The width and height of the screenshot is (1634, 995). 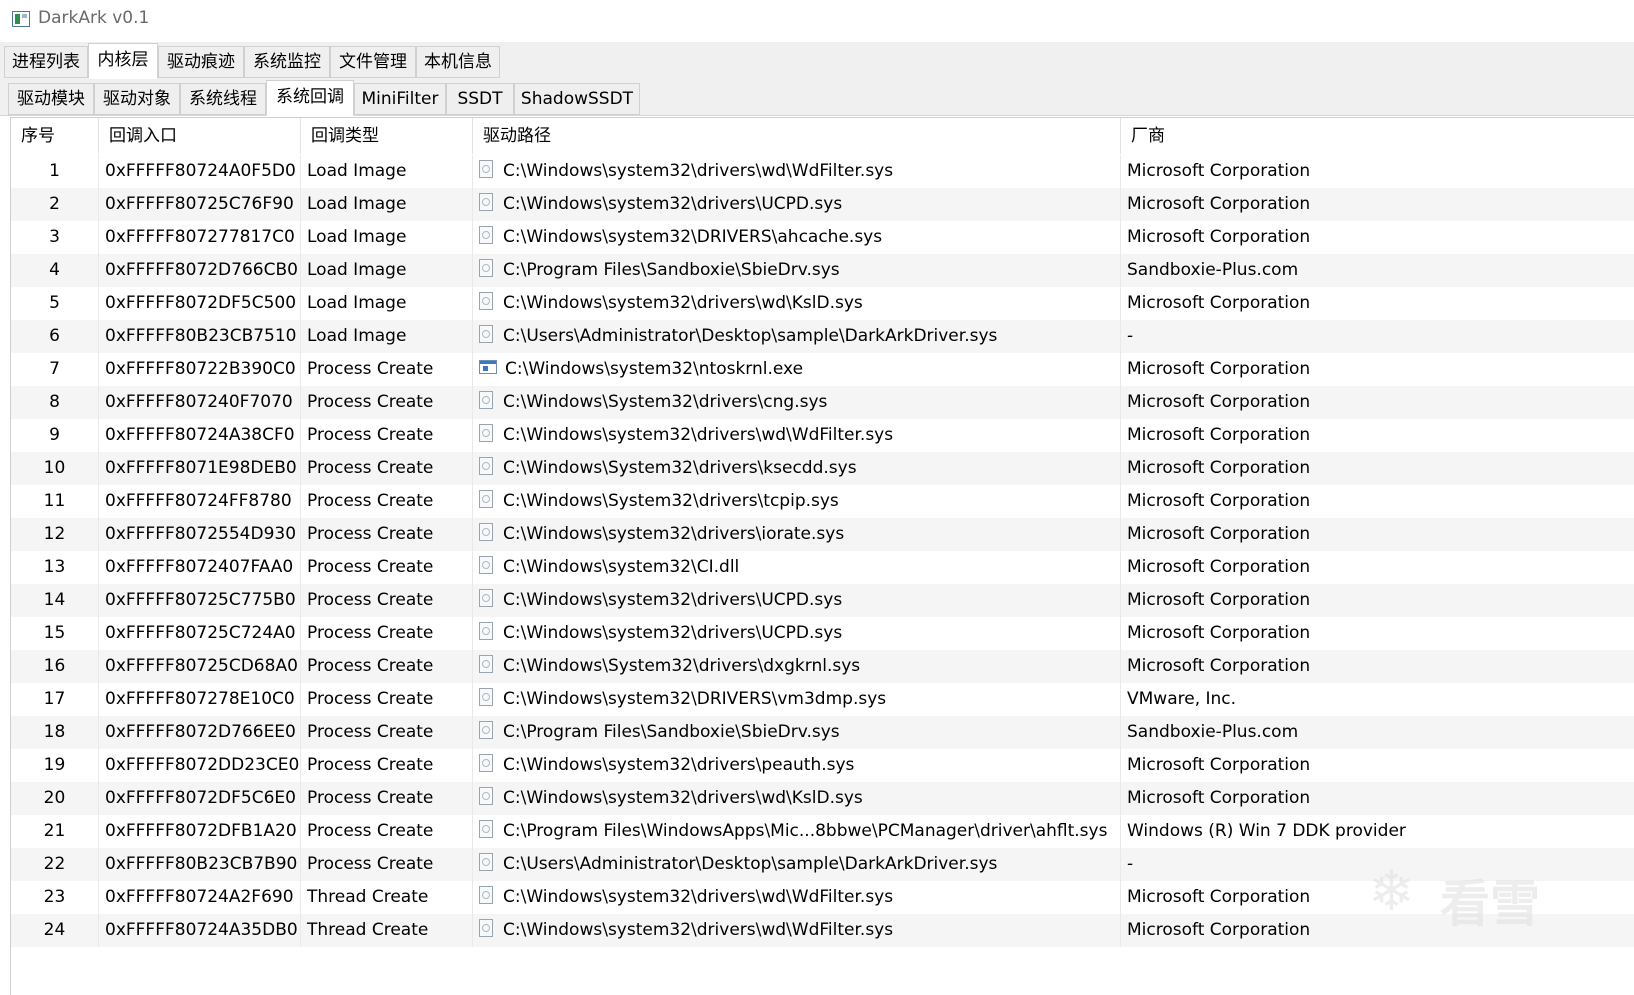 What do you see at coordinates (55, 136) in the screenshot?
I see `column-header-index: 序号` at bounding box center [55, 136].